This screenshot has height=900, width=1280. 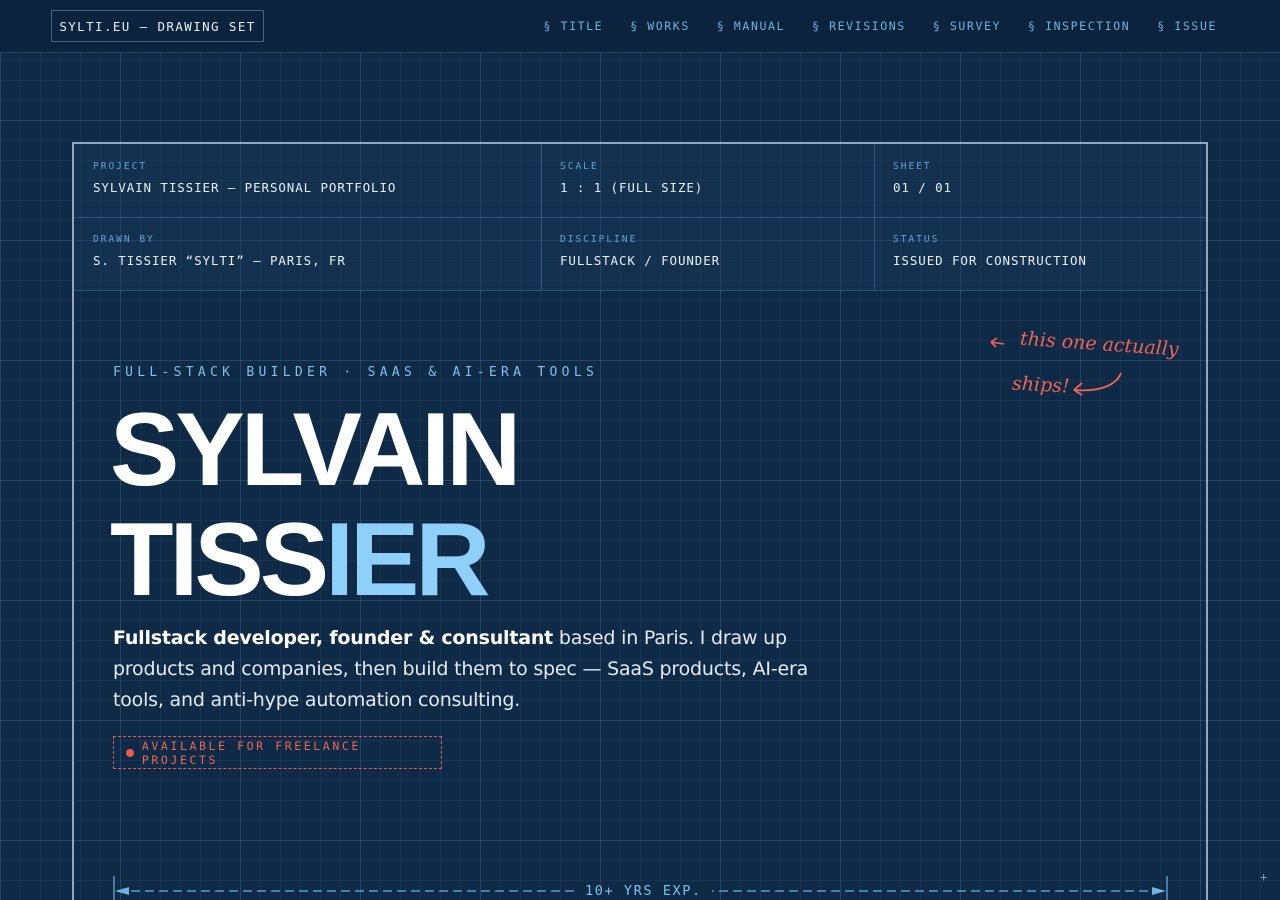 What do you see at coordinates (967, 26) in the screenshot?
I see `nav-survey: § SURVEY` at bounding box center [967, 26].